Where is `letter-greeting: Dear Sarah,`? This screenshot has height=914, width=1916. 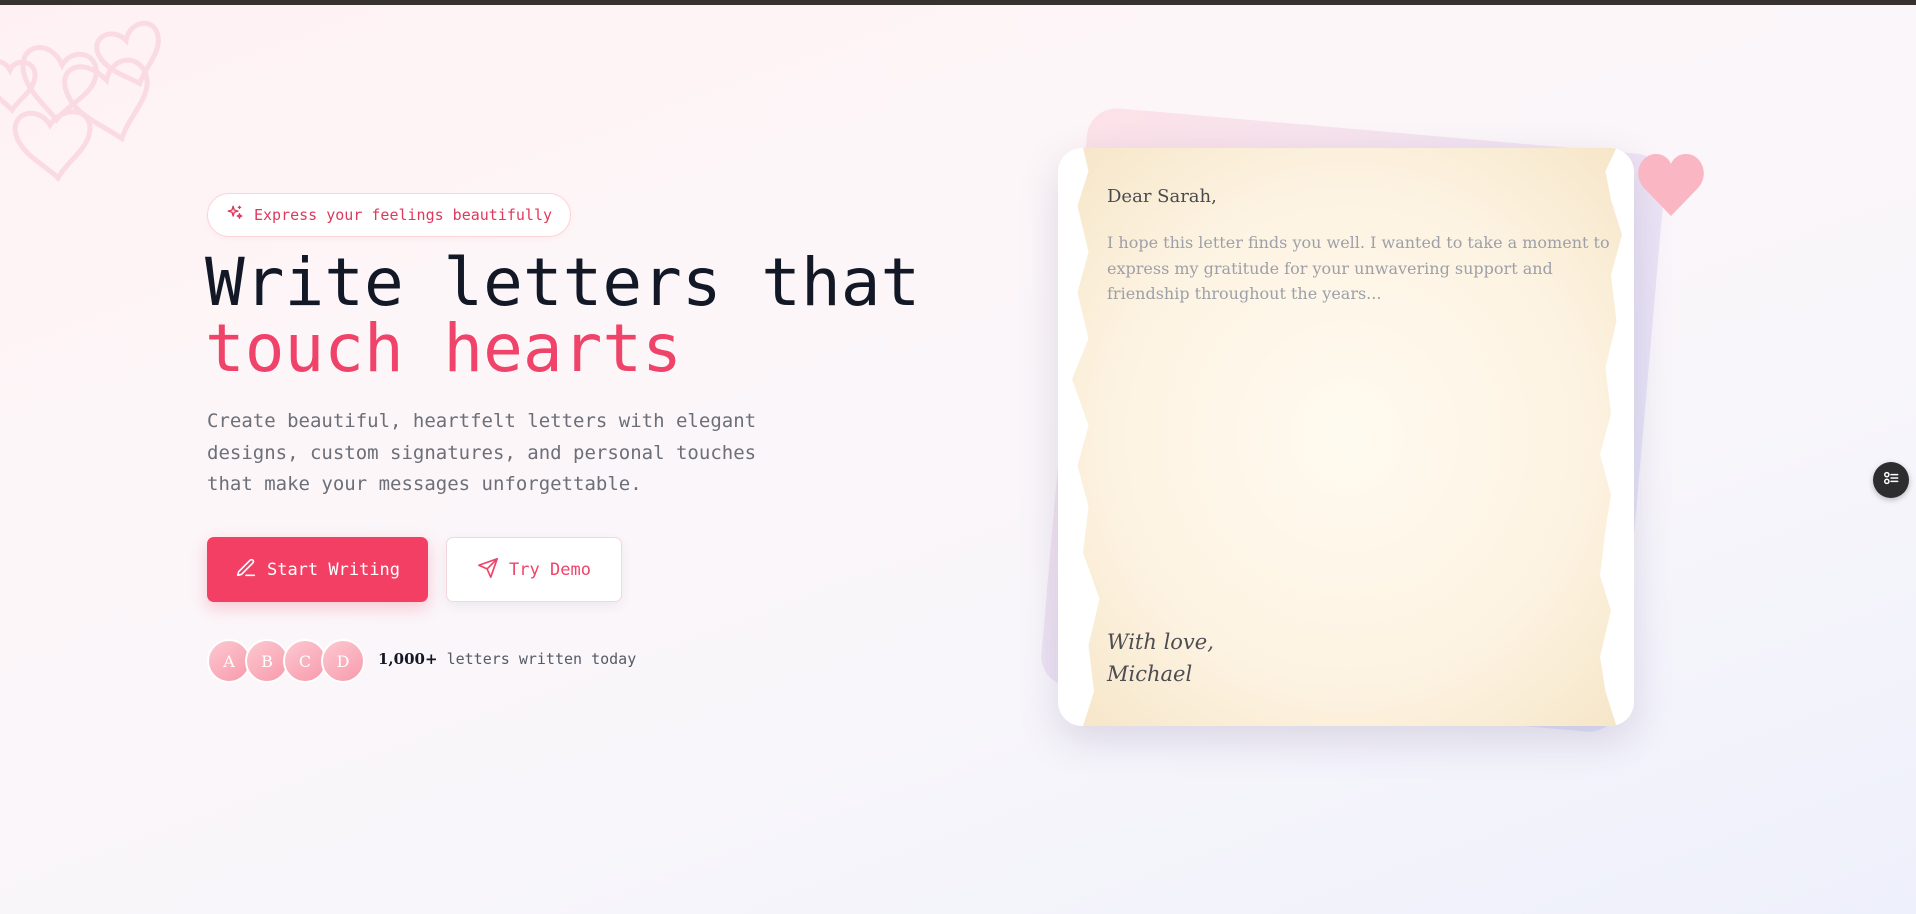 letter-greeting: Dear Sarah, is located at coordinates (1162, 196).